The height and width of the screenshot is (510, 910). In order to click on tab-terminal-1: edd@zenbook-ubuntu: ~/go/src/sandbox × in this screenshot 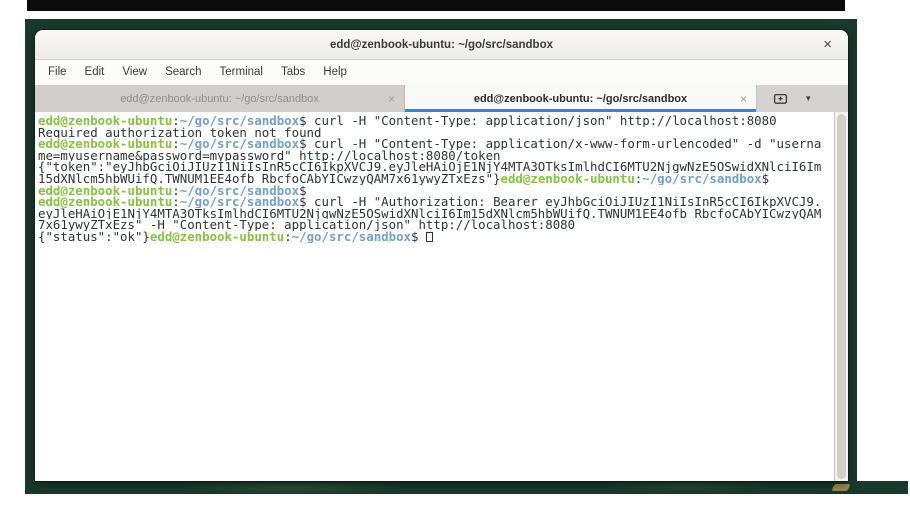, I will do `click(220, 98)`.